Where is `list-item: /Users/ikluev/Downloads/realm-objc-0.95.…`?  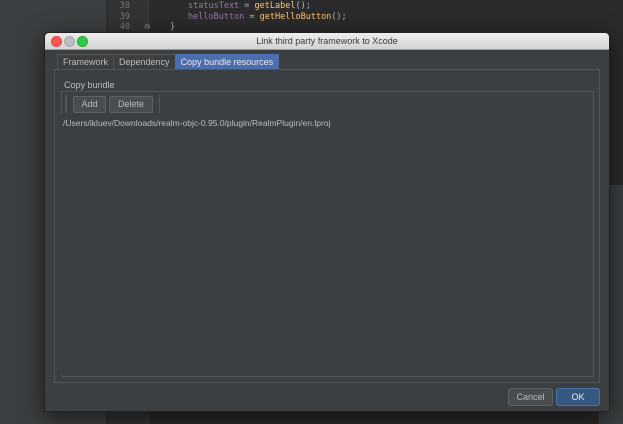
list-item: /Users/ikluev/Downloads/realm-objc-0.95.… is located at coordinates (196, 123).